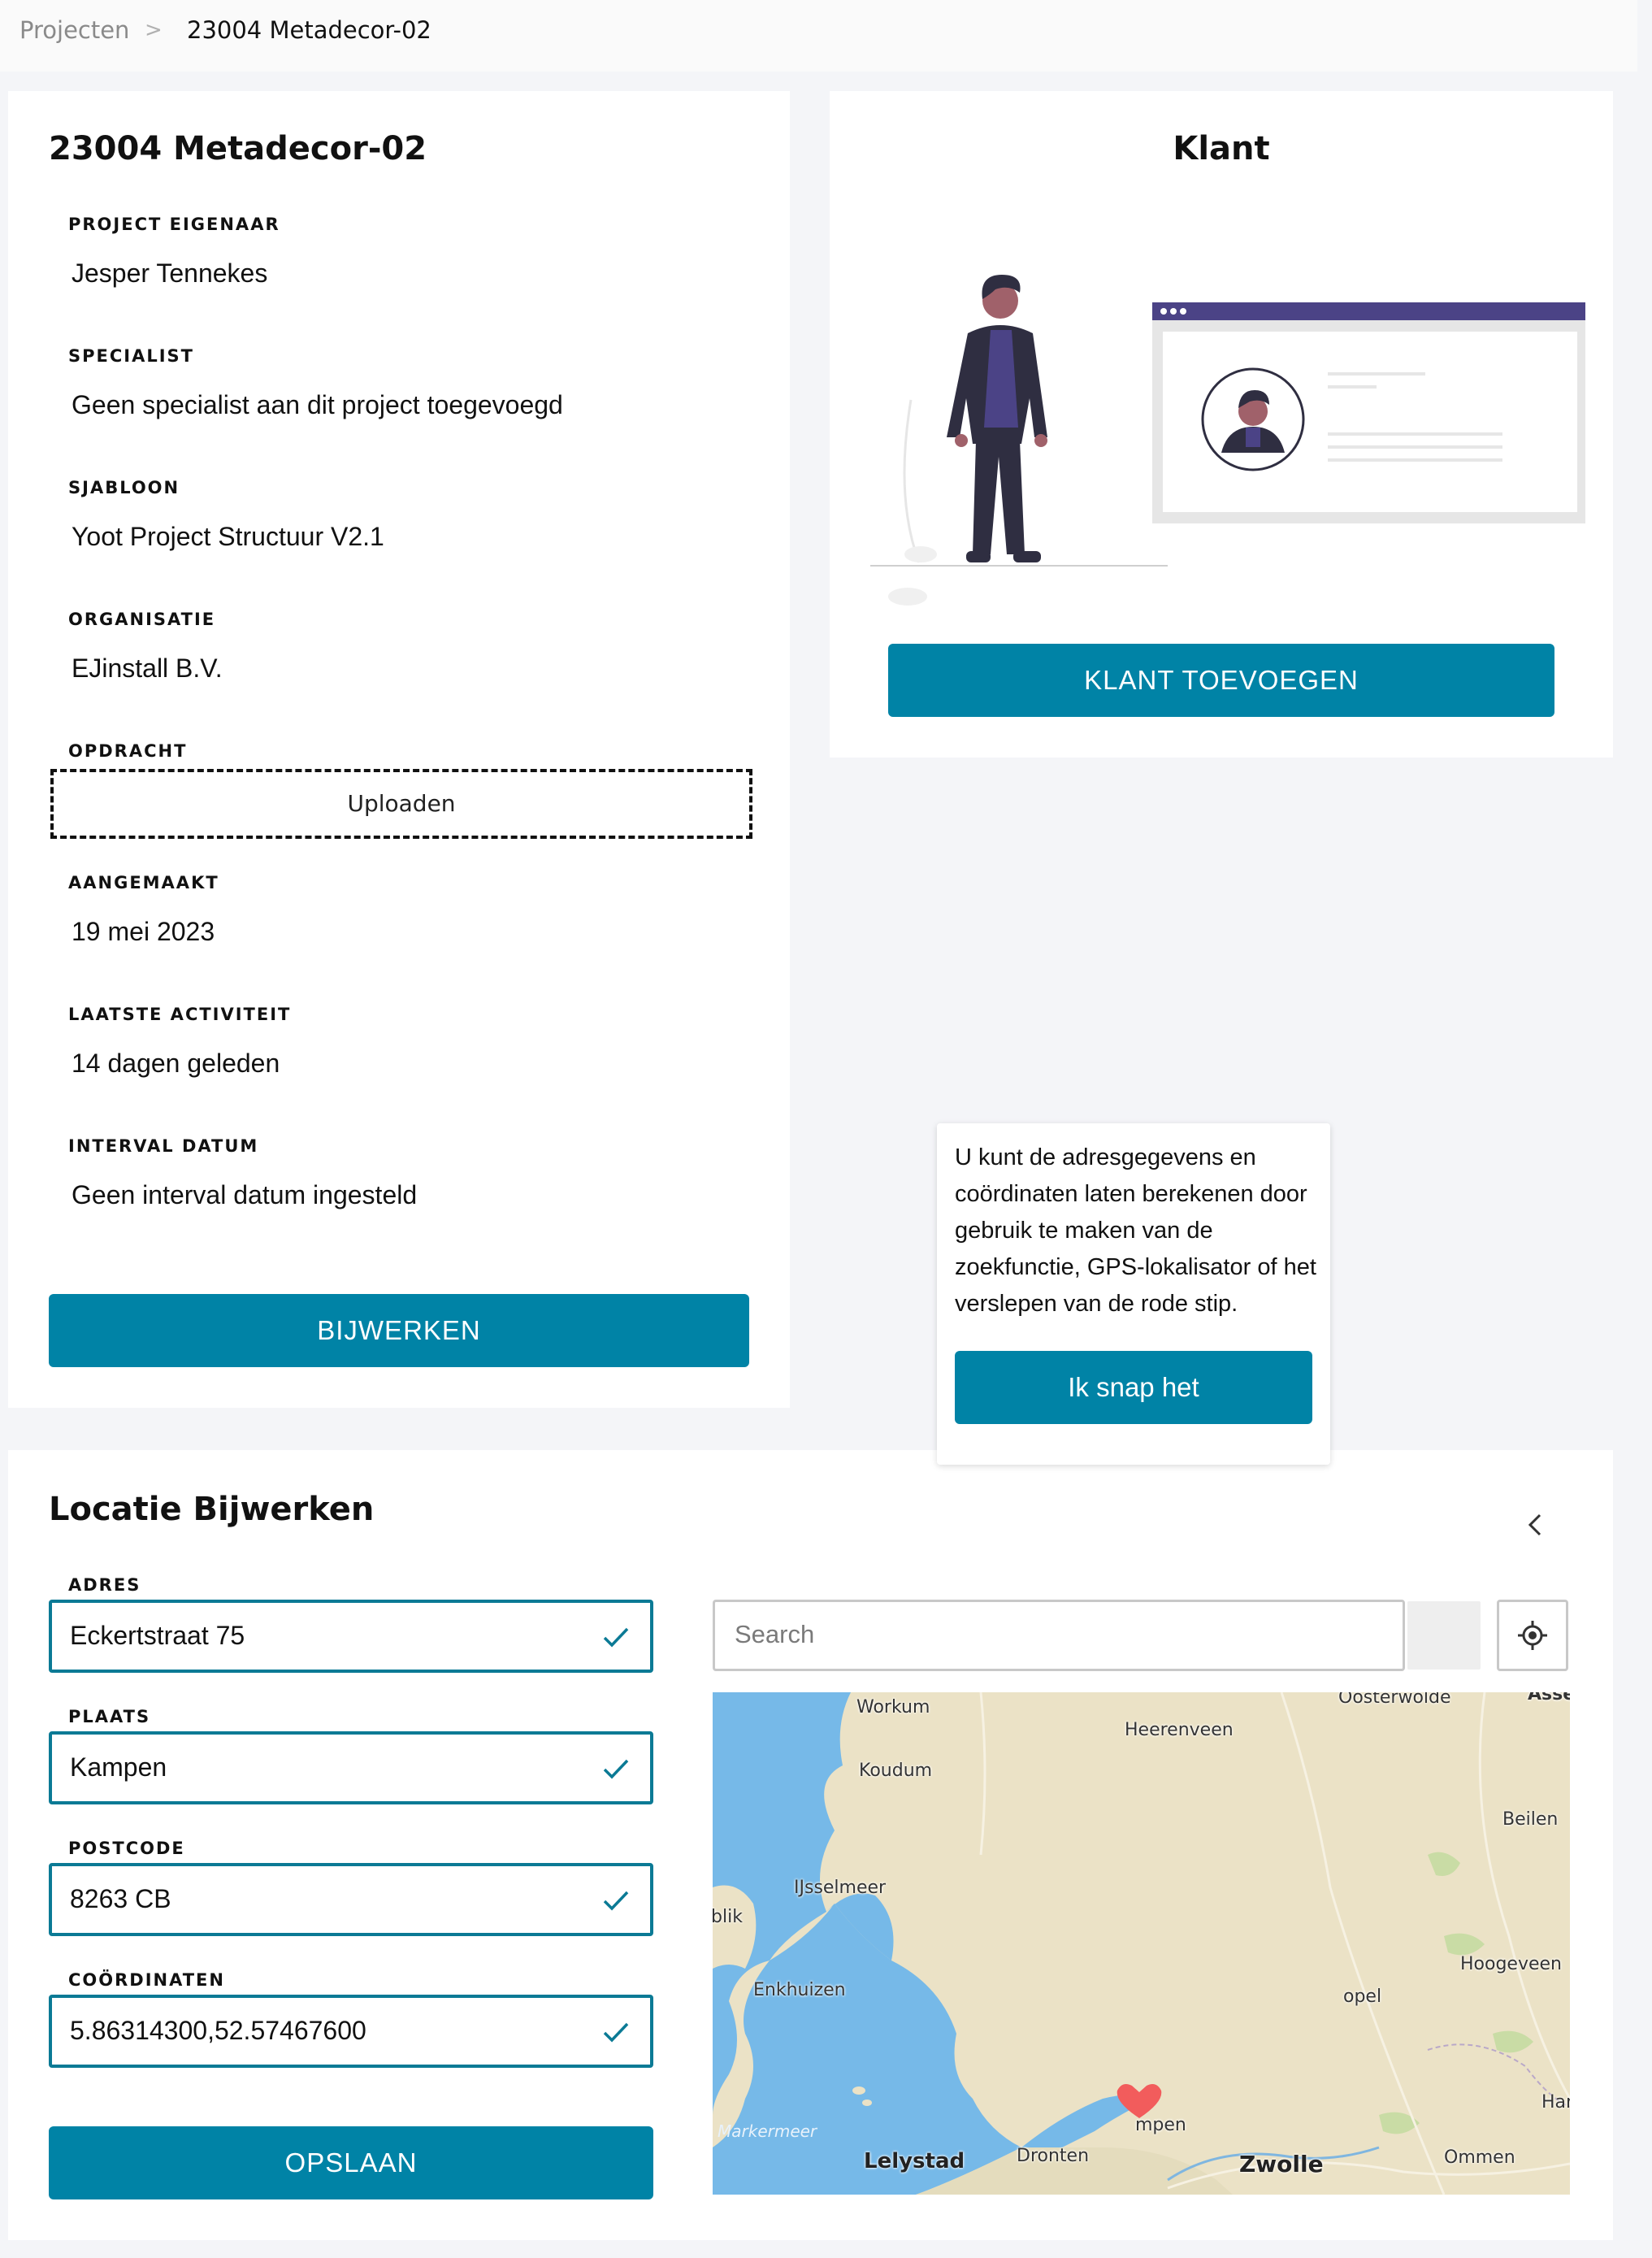 The height and width of the screenshot is (2258, 1652). What do you see at coordinates (147, 668) in the screenshot?
I see `organisation-value: EJinstall B.V.` at bounding box center [147, 668].